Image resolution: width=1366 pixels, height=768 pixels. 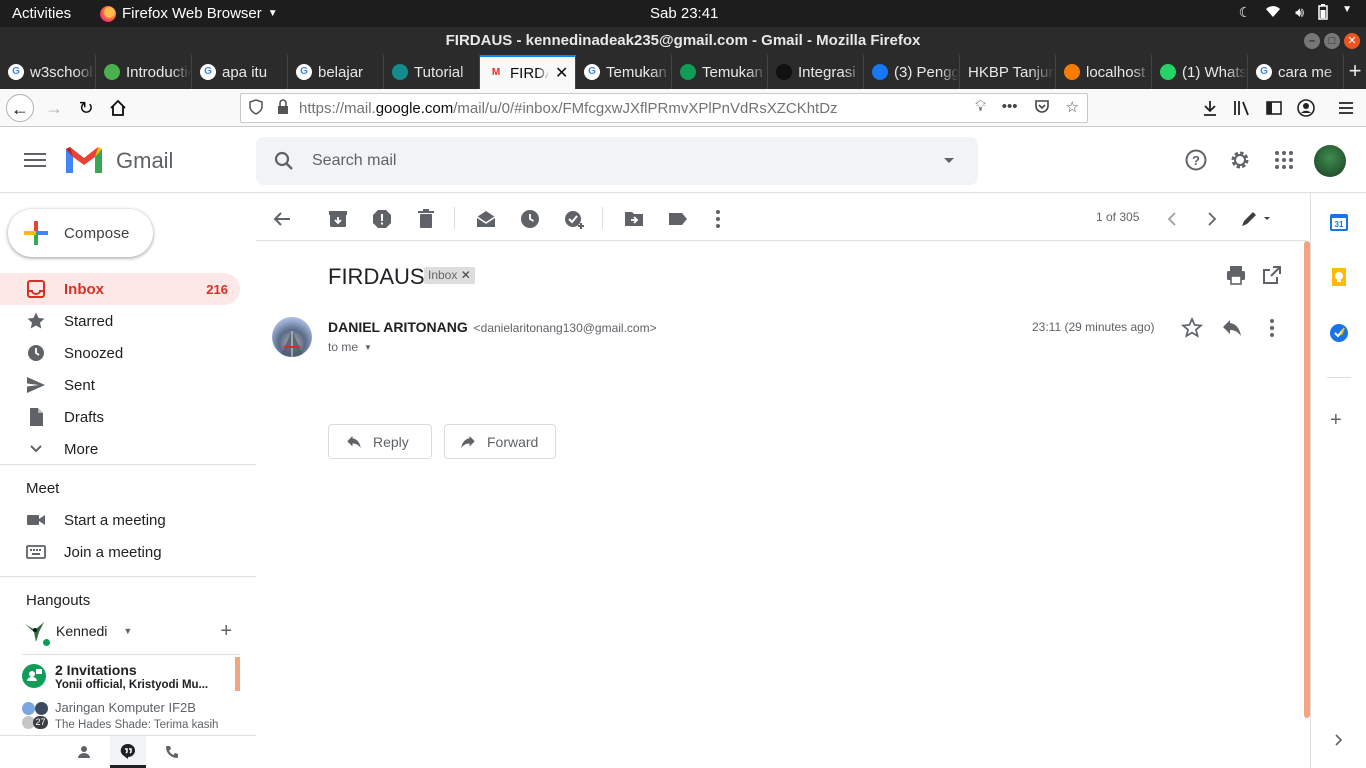 What do you see at coordinates (949, 160) in the screenshot?
I see `search-options-caret-icon` at bounding box center [949, 160].